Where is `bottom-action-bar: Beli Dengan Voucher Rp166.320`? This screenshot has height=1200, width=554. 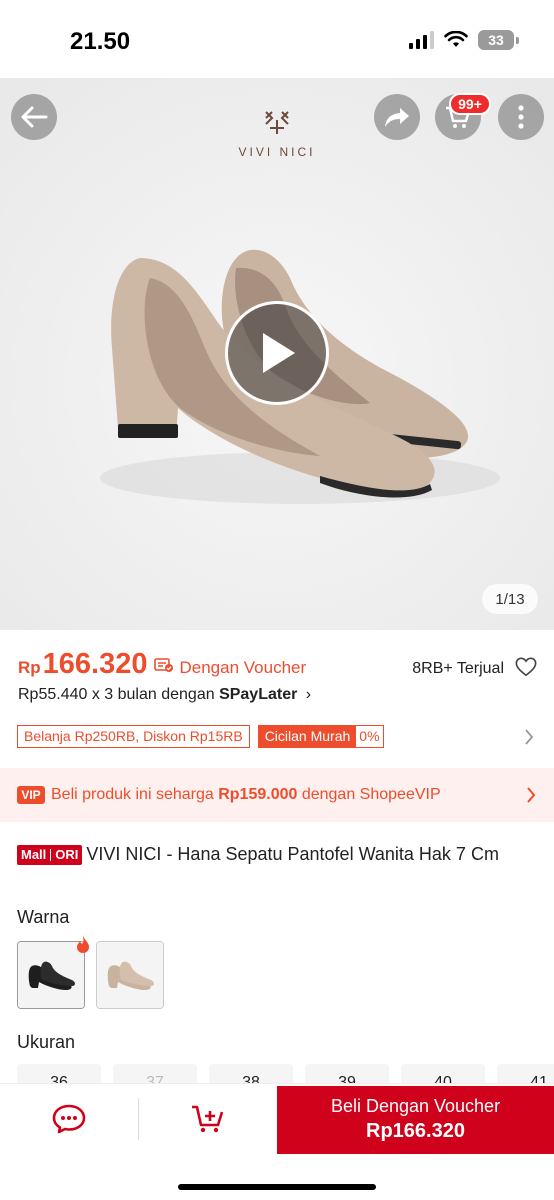 bottom-action-bar: Beli Dengan Voucher Rp166.320 is located at coordinates (277, 1141).